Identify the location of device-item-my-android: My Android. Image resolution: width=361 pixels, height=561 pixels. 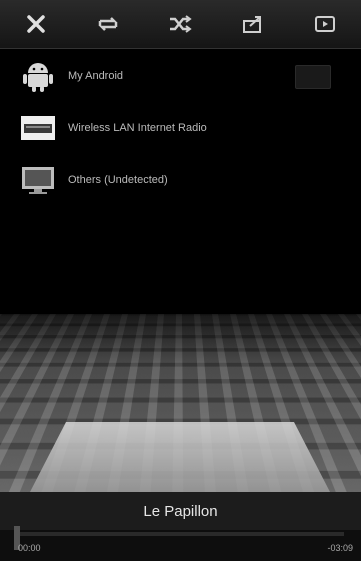
(180, 76).